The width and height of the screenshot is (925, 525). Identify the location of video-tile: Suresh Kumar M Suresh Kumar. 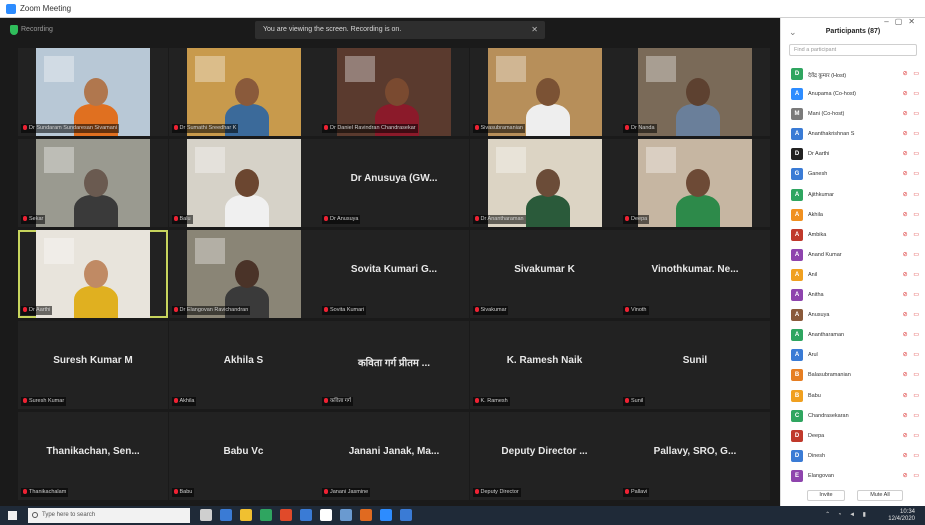
(93, 365).